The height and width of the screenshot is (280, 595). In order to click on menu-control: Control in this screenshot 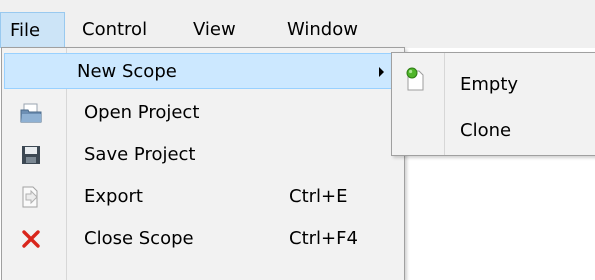, I will do `click(114, 30)`.